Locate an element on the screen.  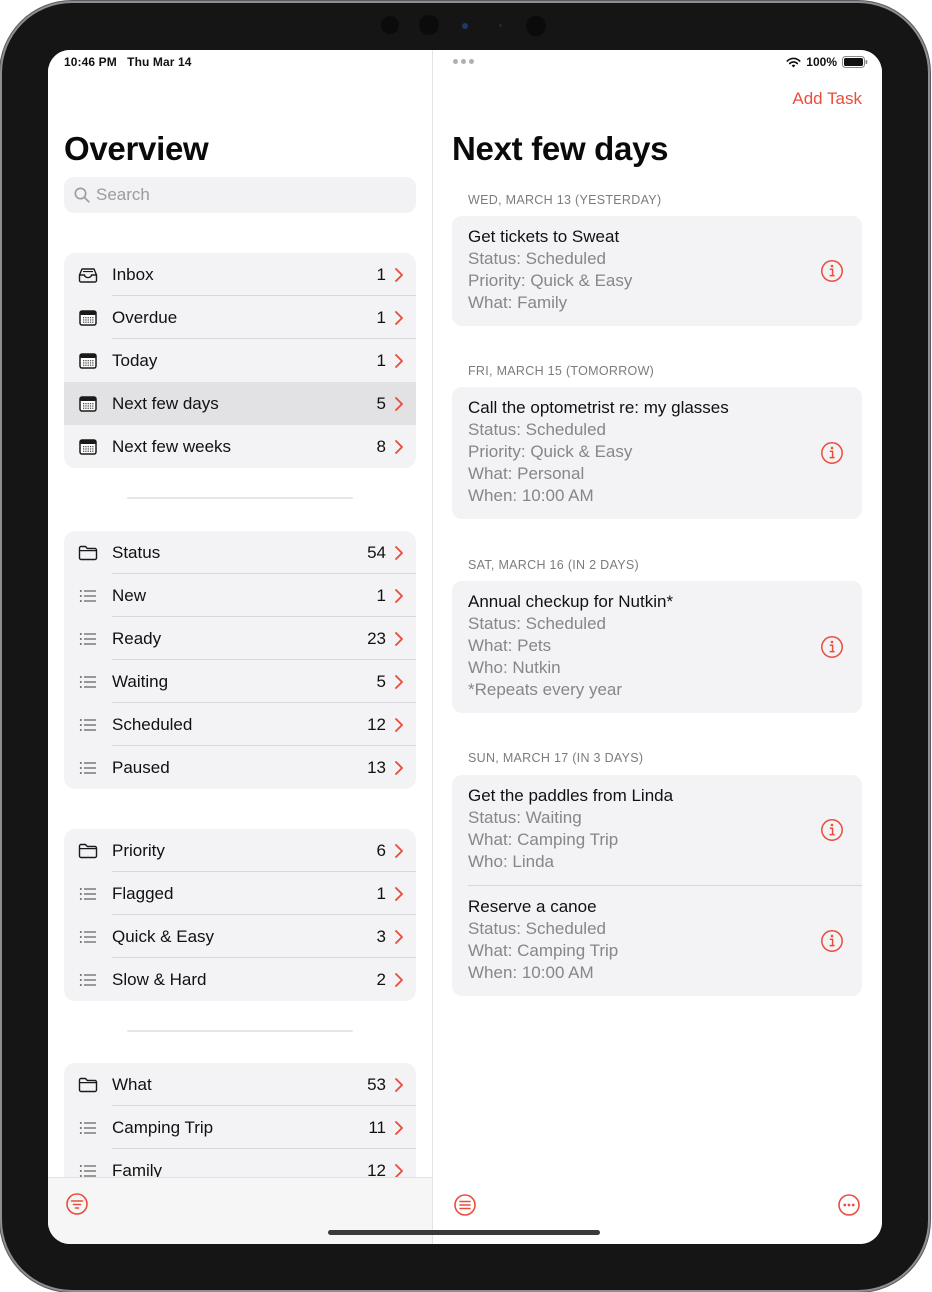
status-time: 10:46 PM Thu Mar 14 is located at coordinates (128, 62).